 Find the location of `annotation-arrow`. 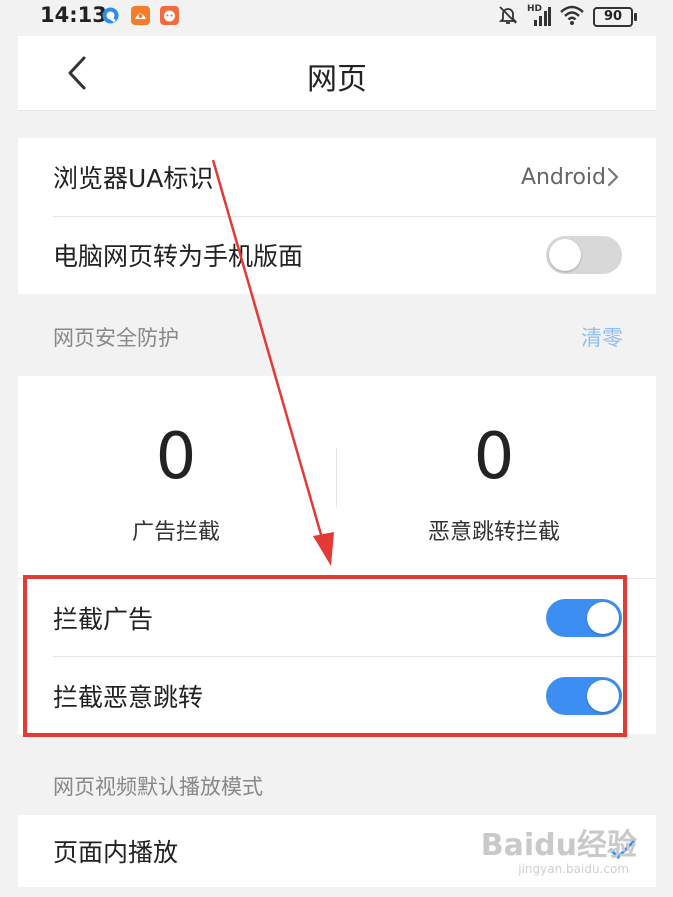

annotation-arrow is located at coordinates (272, 362).